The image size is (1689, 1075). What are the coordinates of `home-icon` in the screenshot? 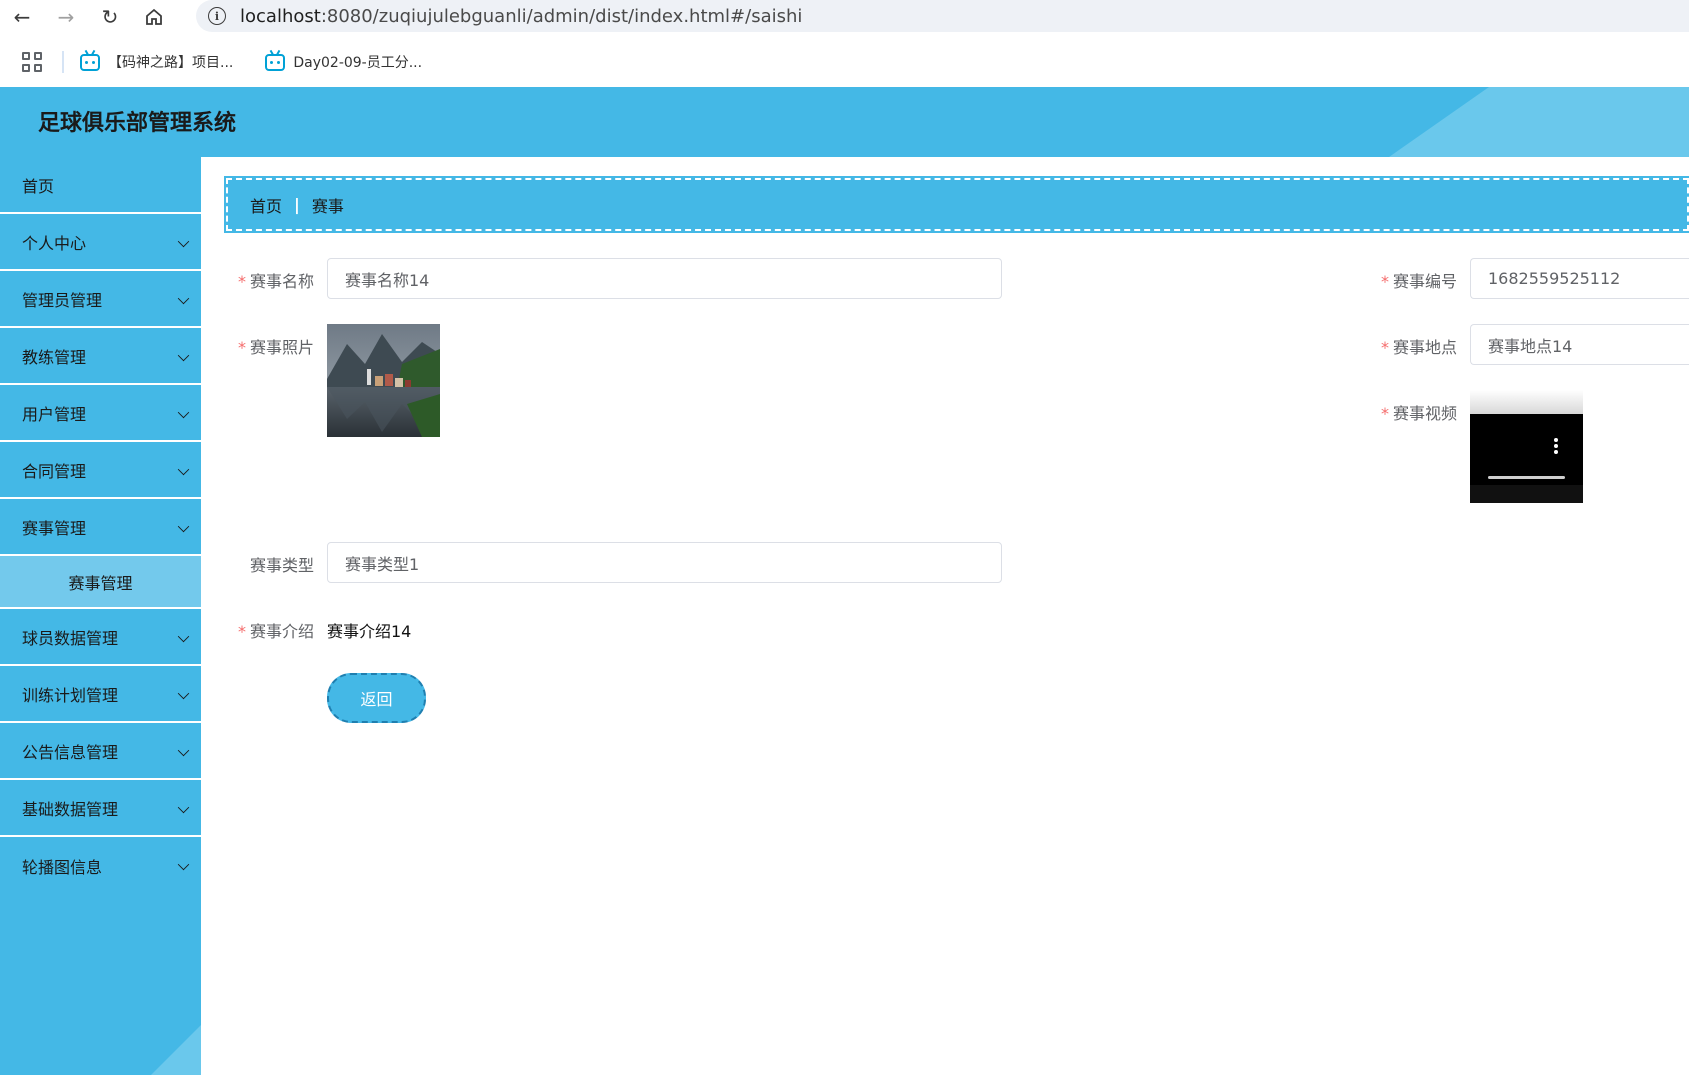 It's located at (154, 17).